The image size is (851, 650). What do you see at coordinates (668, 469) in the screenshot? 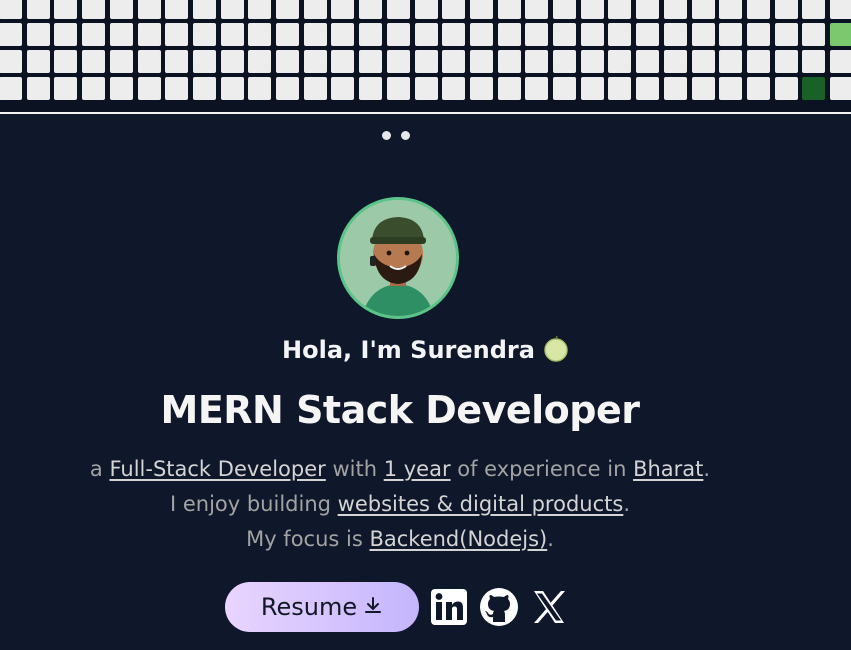
I see `location-link: Bharat` at bounding box center [668, 469].